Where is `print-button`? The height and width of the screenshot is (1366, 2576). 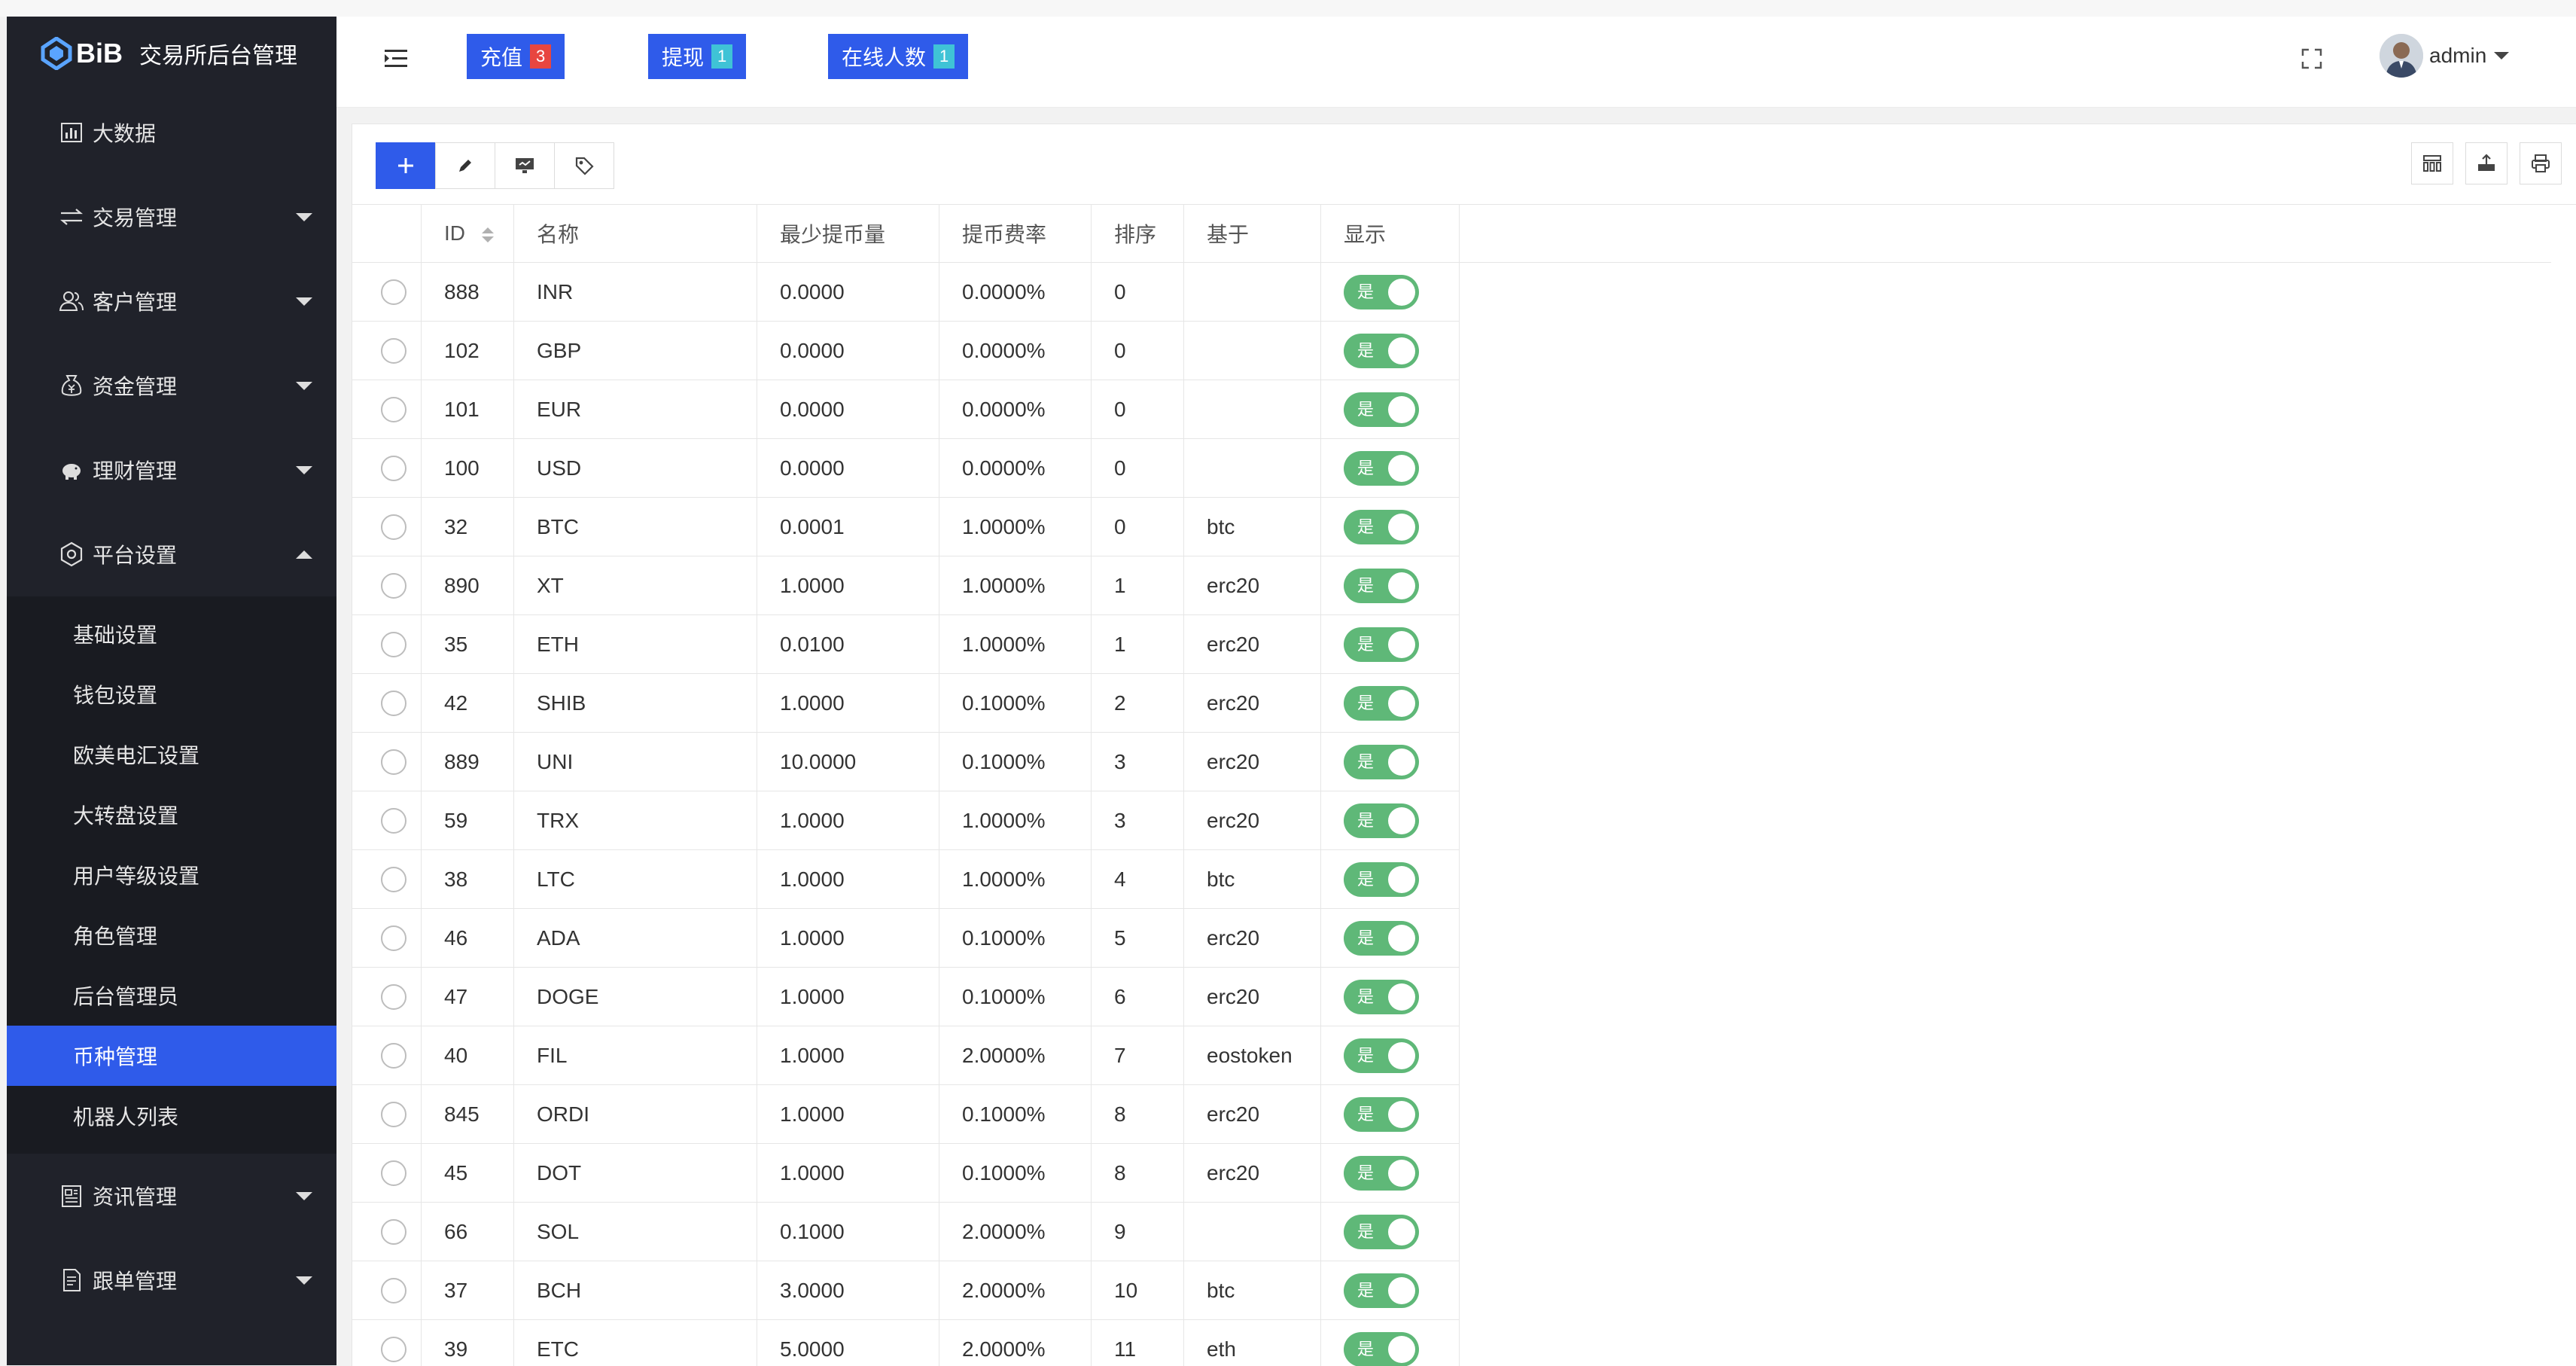
print-button is located at coordinates (2541, 163).